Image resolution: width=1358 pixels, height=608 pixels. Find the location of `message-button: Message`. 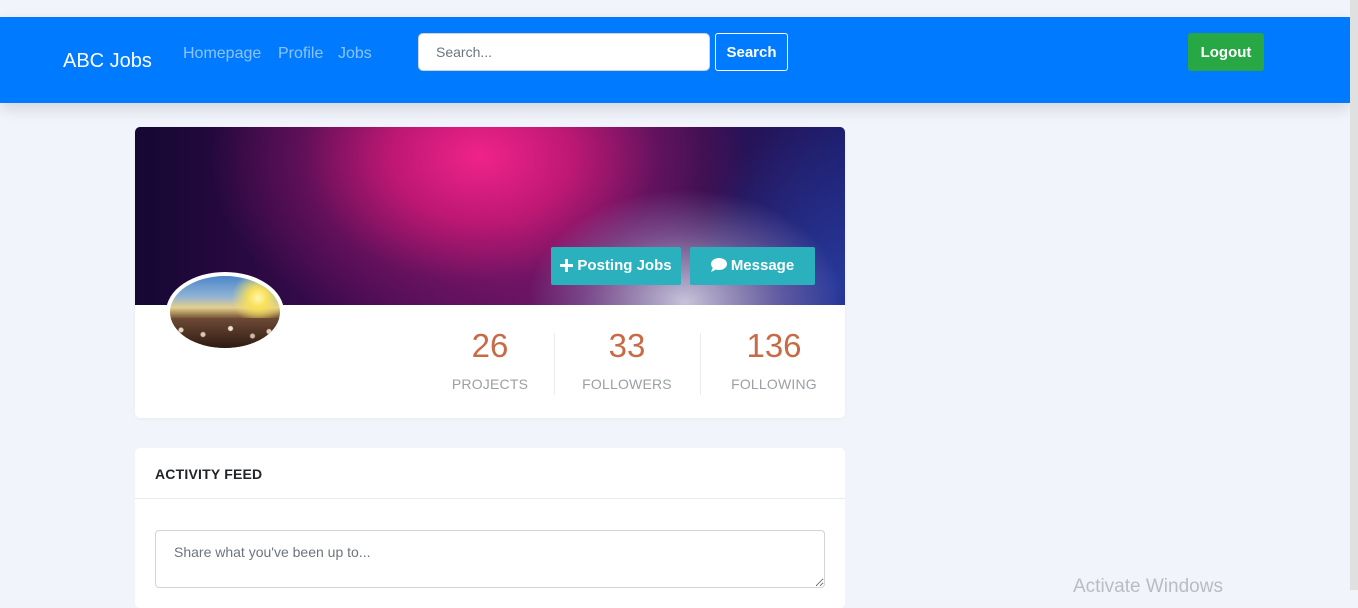

message-button: Message is located at coordinates (752, 266).